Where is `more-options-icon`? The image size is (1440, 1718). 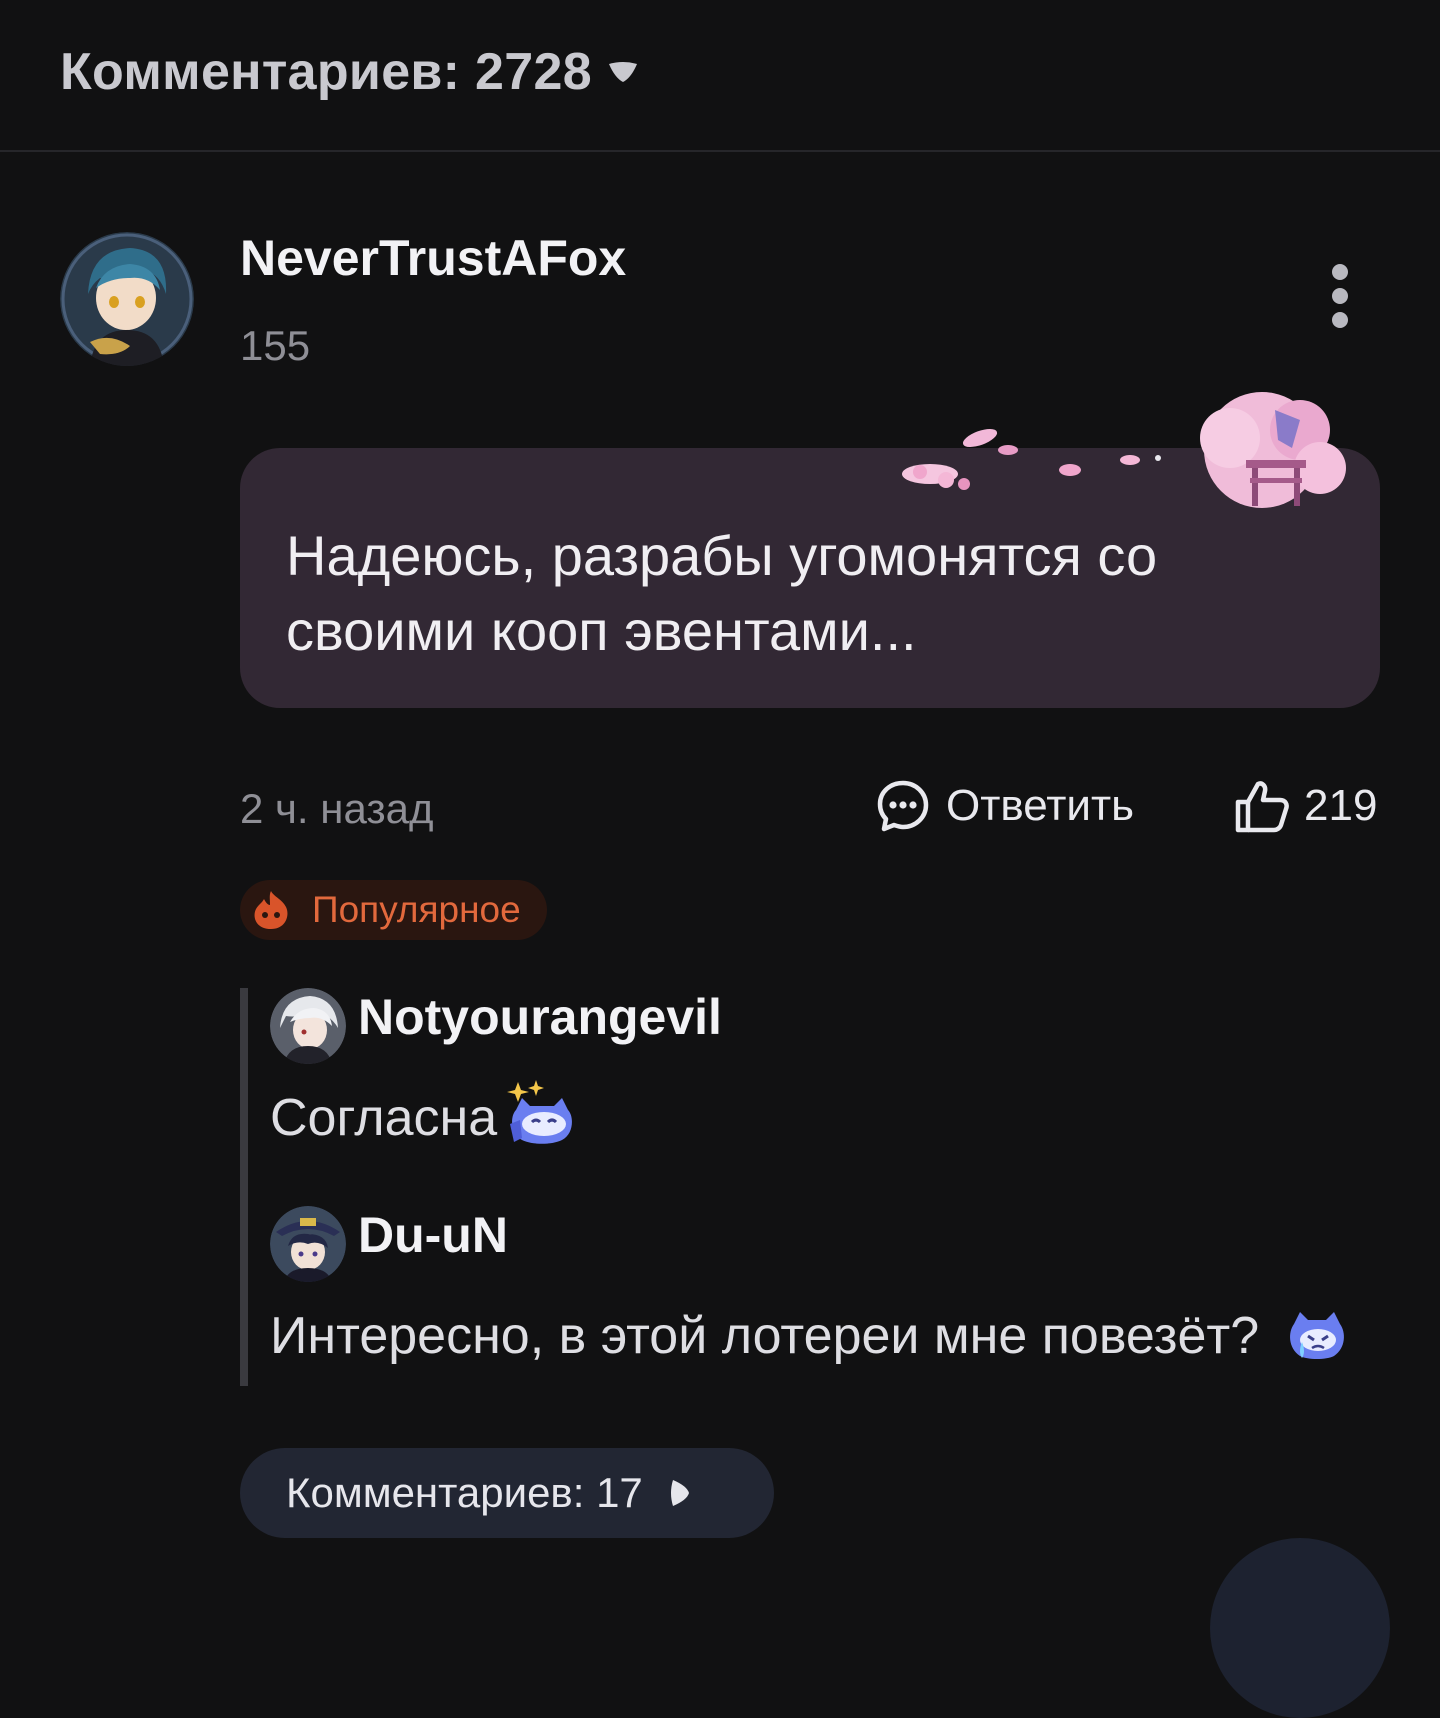
more-options-icon is located at coordinates (1340, 302).